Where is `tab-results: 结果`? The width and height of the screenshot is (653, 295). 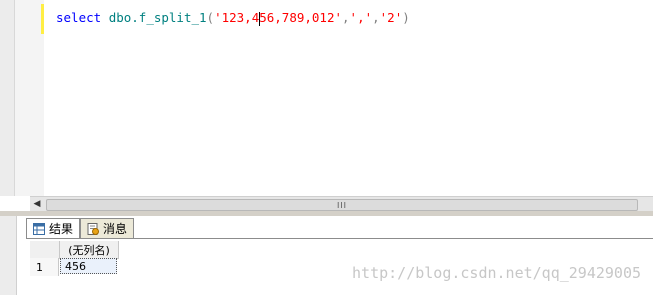 tab-results: 结果 is located at coordinates (53, 228).